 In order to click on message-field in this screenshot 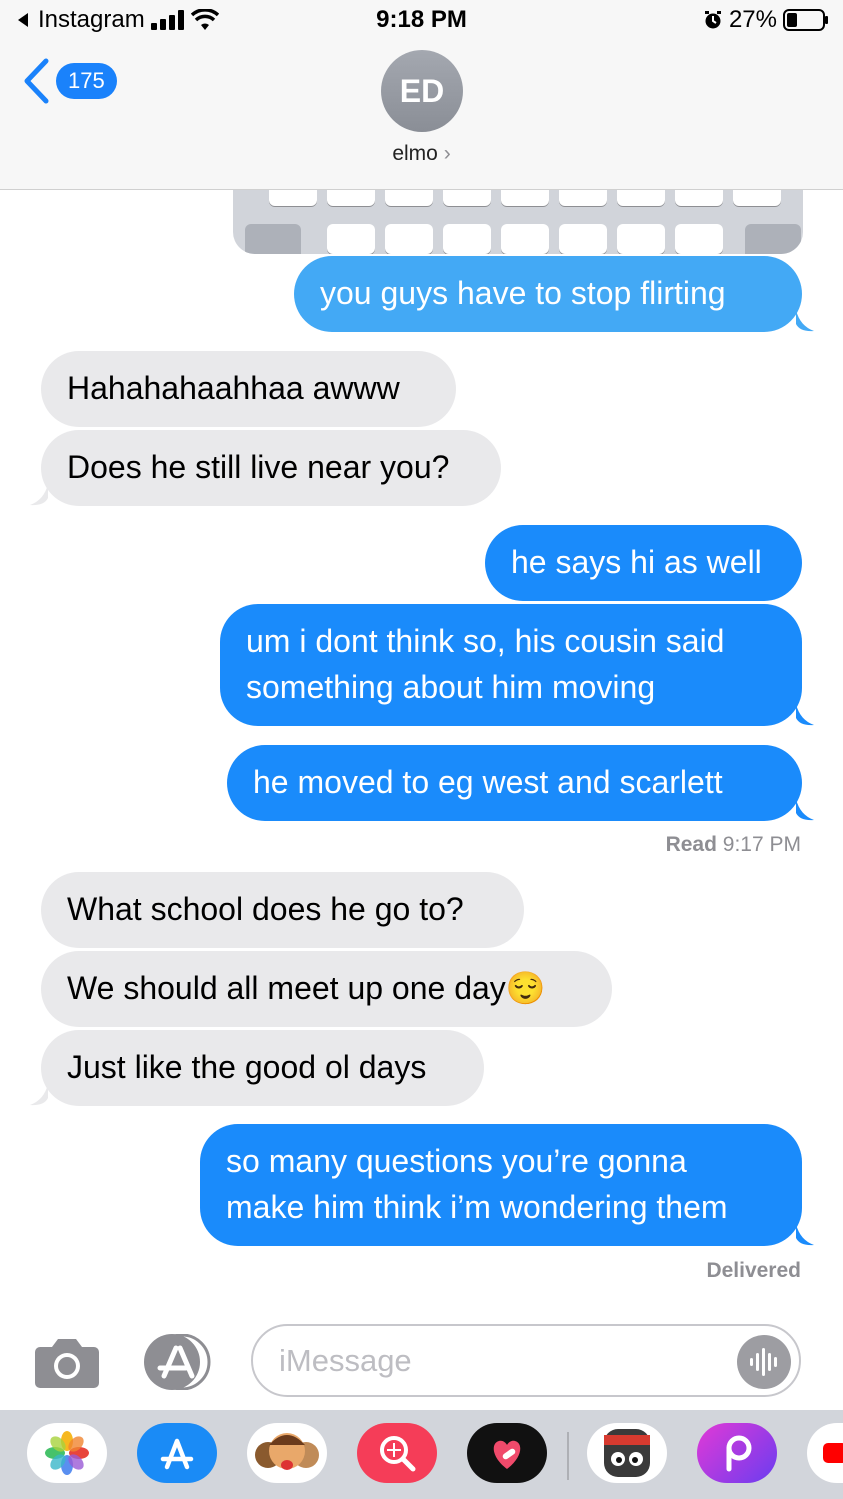, I will do `click(526, 1360)`.